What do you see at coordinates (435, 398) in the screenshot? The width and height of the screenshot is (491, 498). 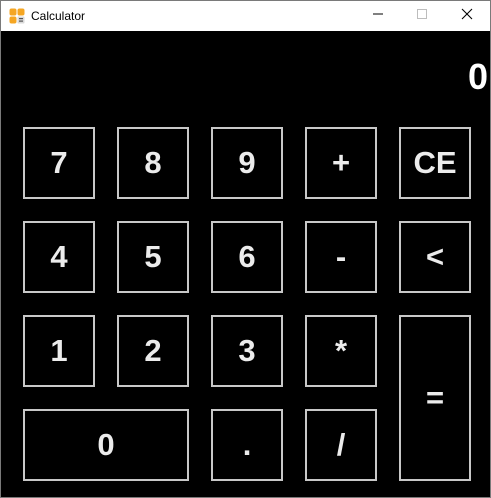 I see `equals-button: =` at bounding box center [435, 398].